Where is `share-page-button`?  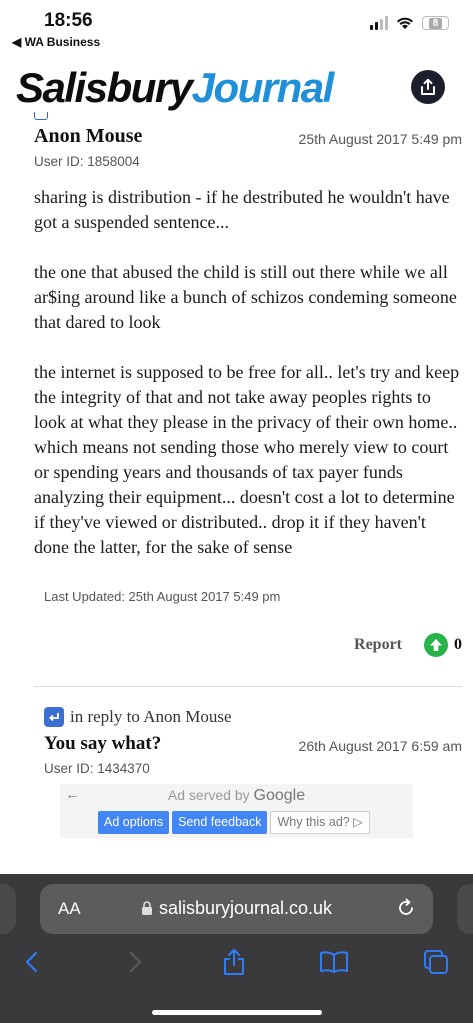 share-page-button is located at coordinates (234, 962).